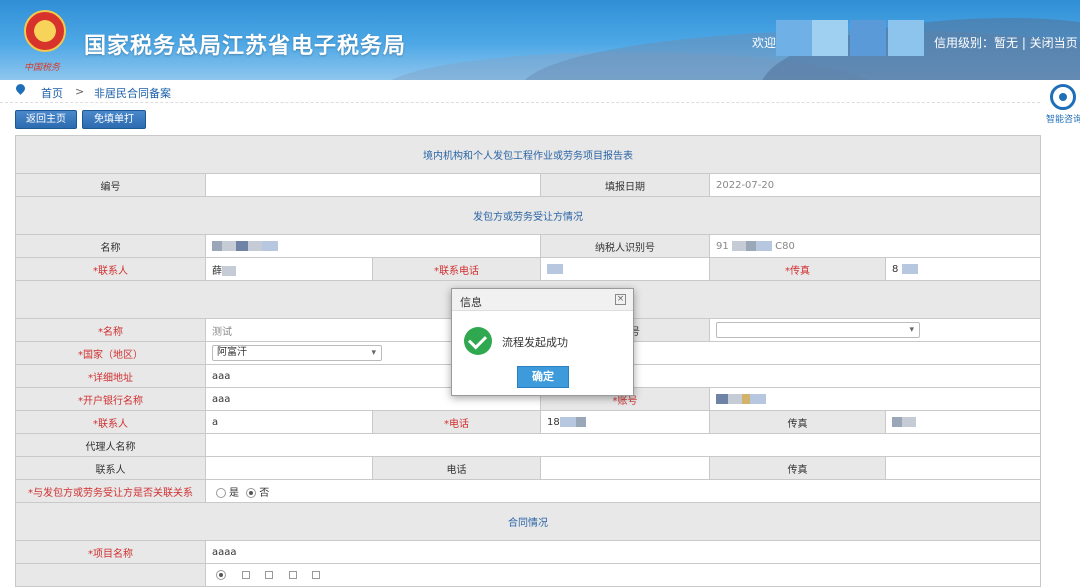 This screenshot has width=1080, height=587. I want to click on dialog-title: 信息, so click(471, 302).